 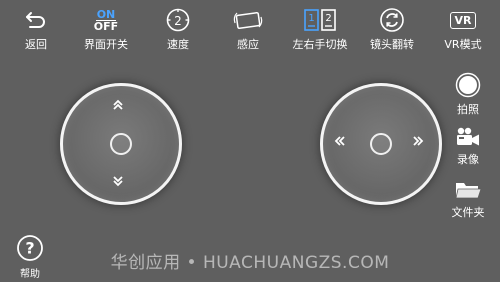 I want to click on back-button: 返回, so click(x=36, y=31).